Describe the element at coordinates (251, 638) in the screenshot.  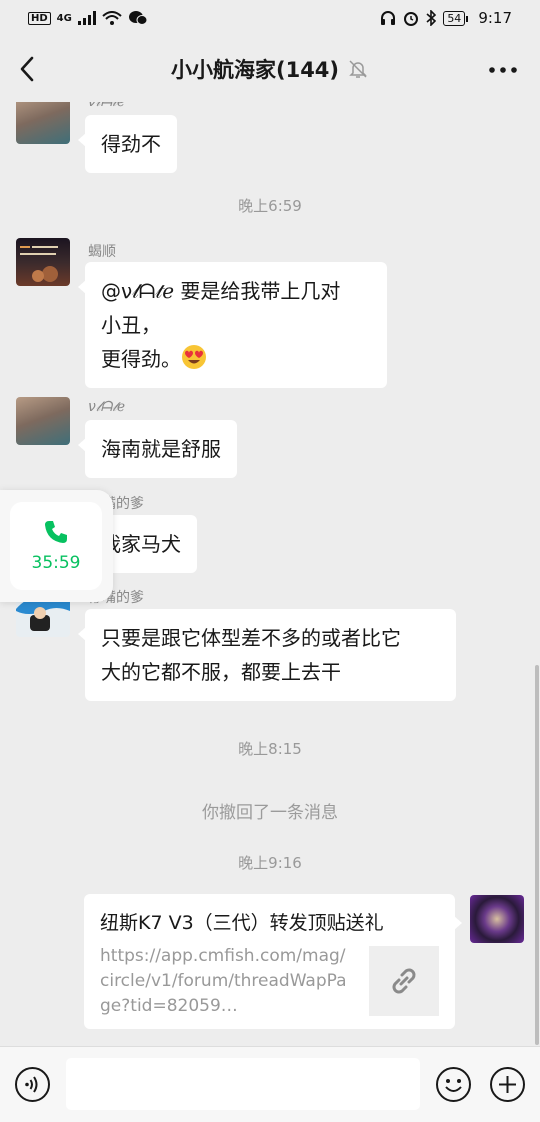
I see `message-text-line: 只要是跟它体型差不多的或者比它` at that location.